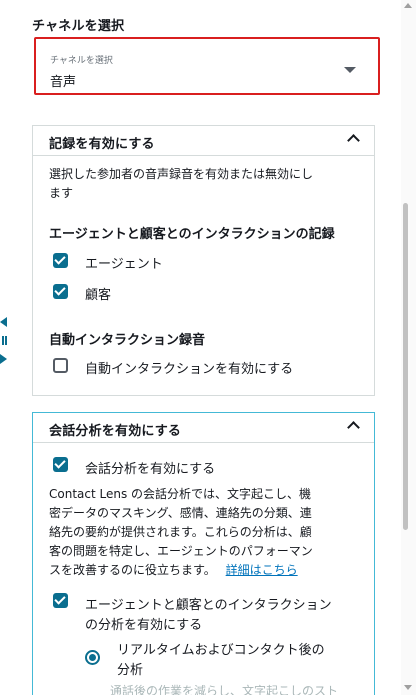 The height and width of the screenshot is (695, 416). I want to click on enable-analytics-checkbox-label: 会話分析を有効にする, so click(150, 469).